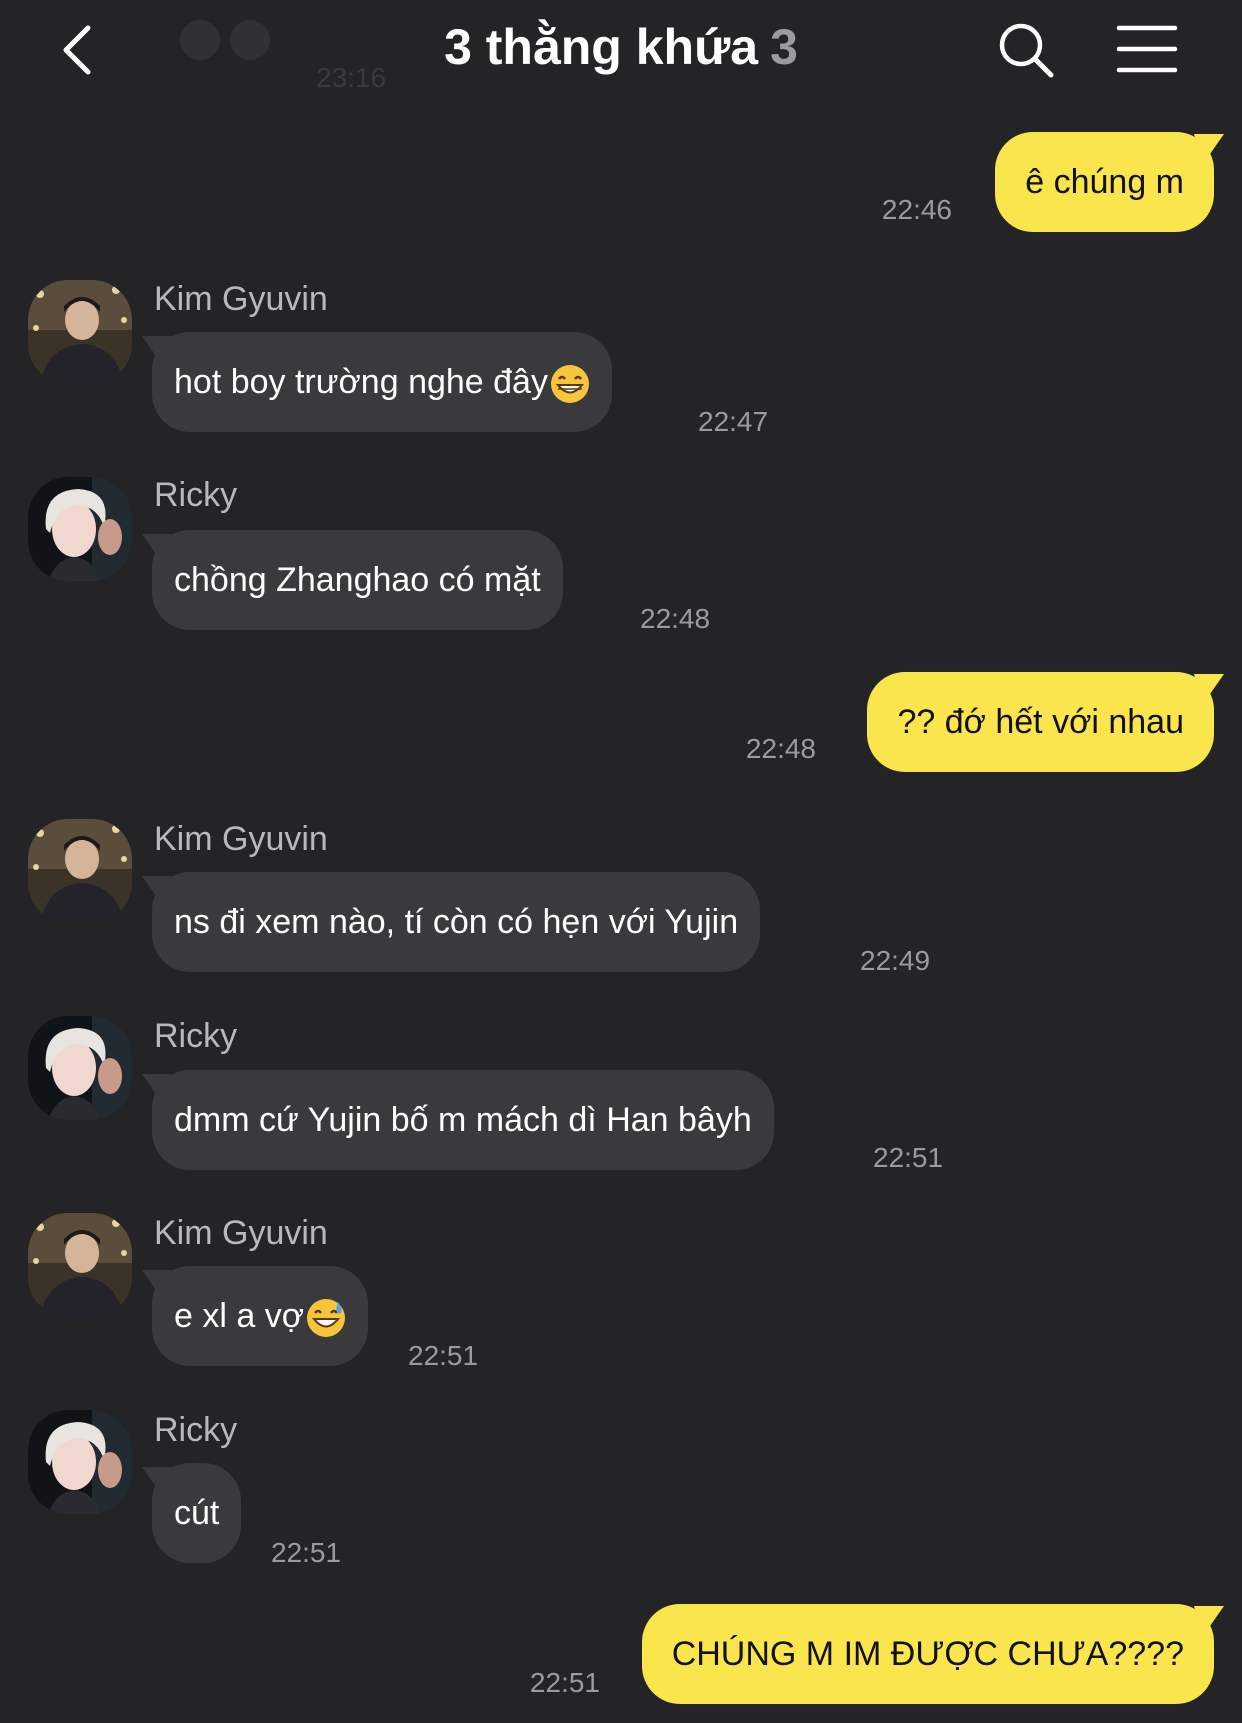 This screenshot has height=1723, width=1242. Describe the element at coordinates (197, 1513) in the screenshot. I see `their-message-bubble: cút` at that location.